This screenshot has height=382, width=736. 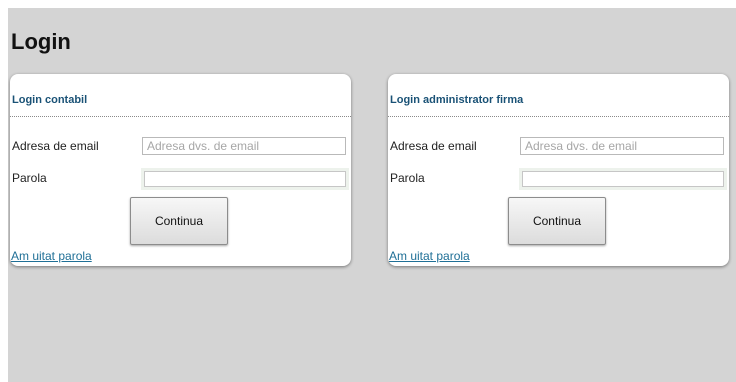 What do you see at coordinates (558, 95) in the screenshot?
I see `panel-title: Login administrator firma` at bounding box center [558, 95].